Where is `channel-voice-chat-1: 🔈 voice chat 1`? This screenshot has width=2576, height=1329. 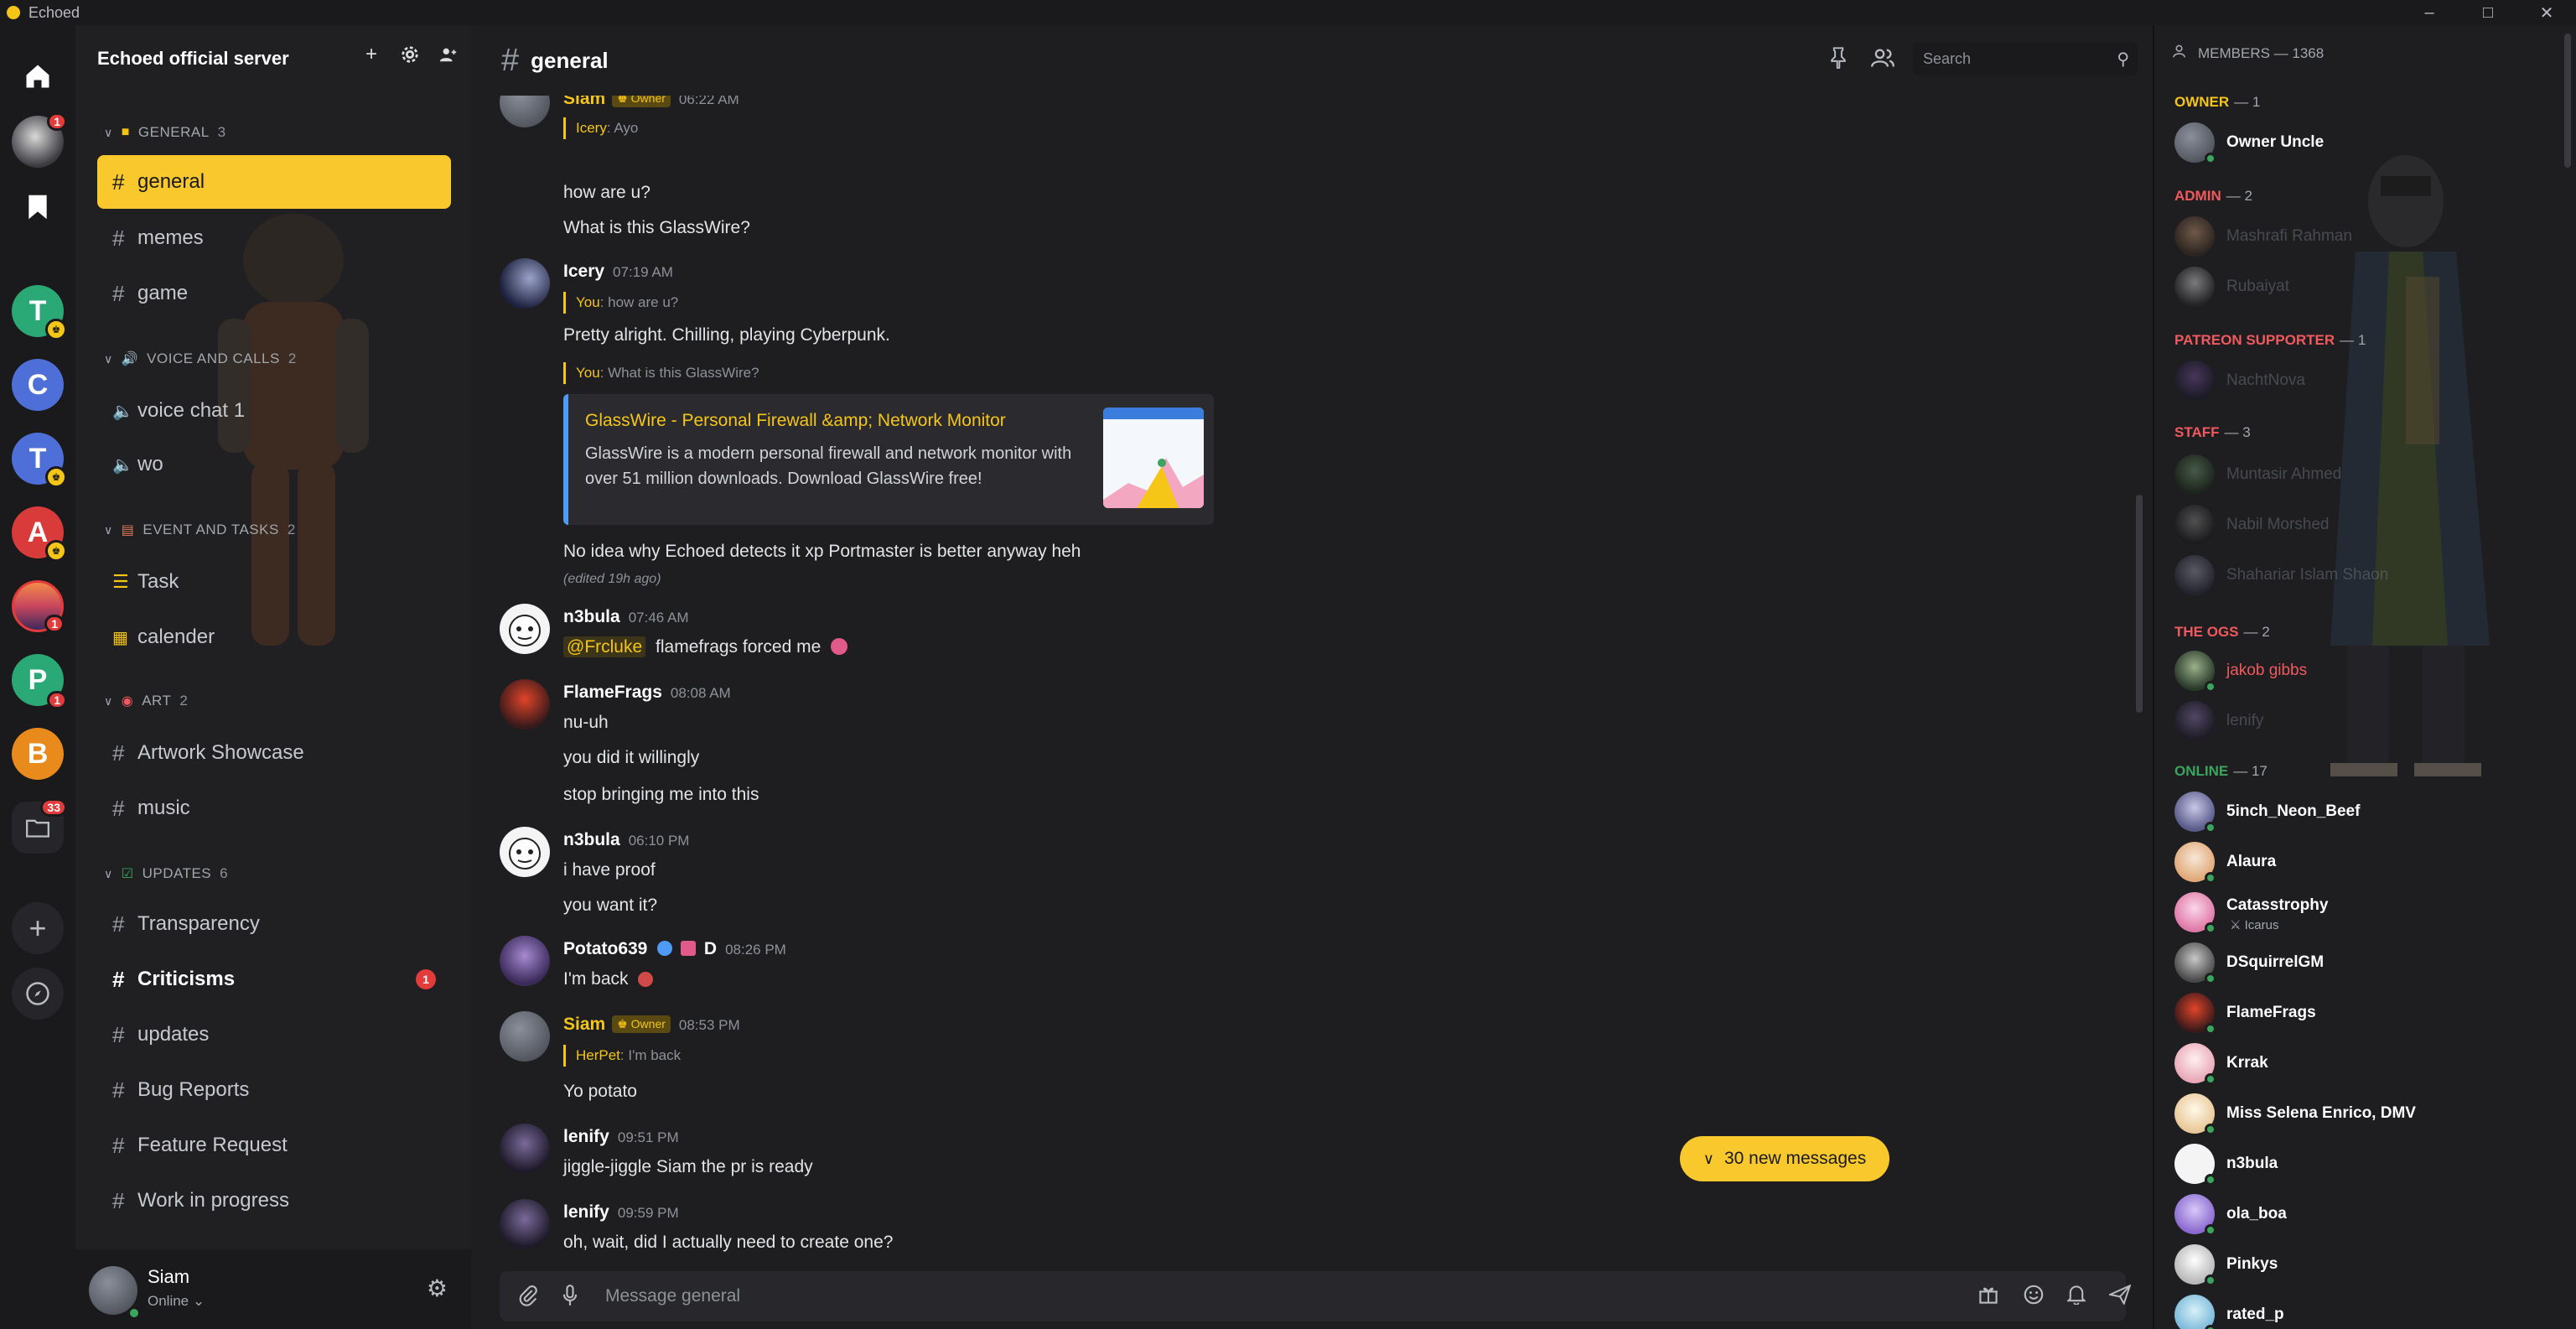
channel-voice-chat-1: 🔈 voice chat 1 is located at coordinates (274, 411).